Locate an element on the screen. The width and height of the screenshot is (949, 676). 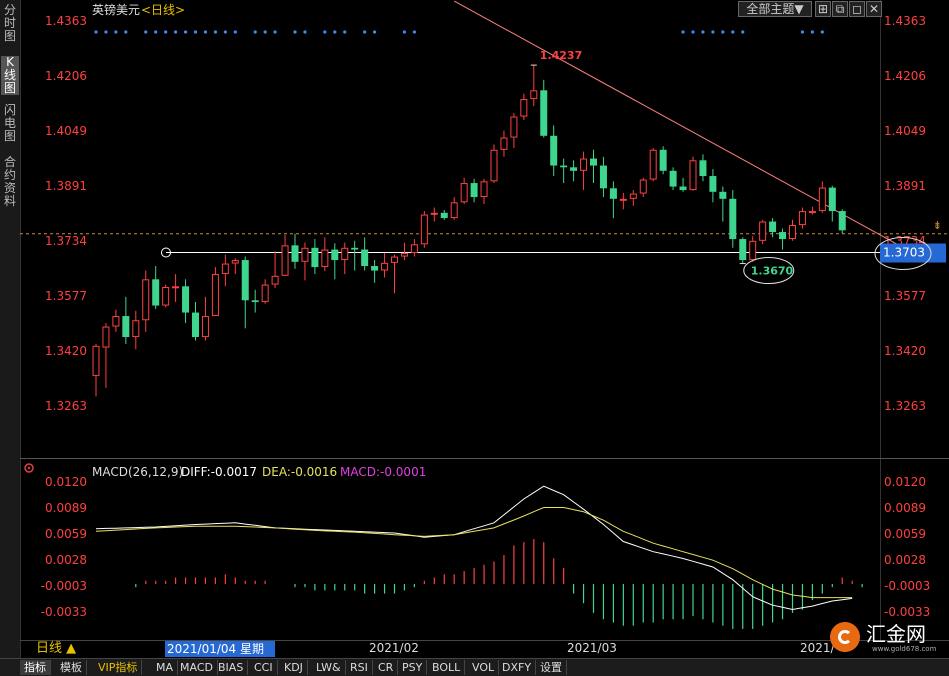
maximize-icon: ◻ is located at coordinates (857, 9).